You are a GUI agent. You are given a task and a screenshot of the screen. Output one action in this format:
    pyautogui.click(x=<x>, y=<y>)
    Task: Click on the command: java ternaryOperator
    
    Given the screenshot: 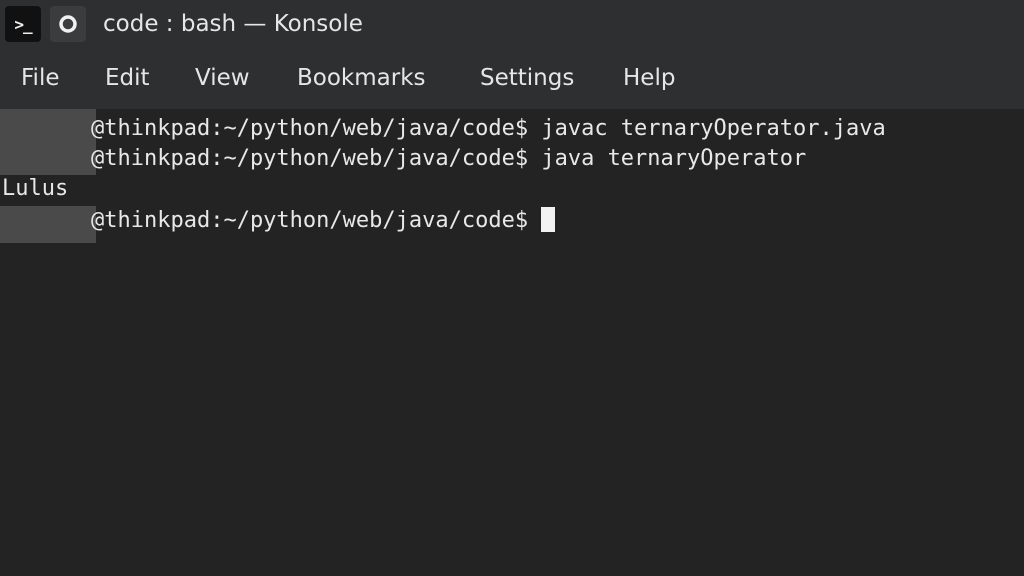 What is the action you would take?
    pyautogui.click(x=667, y=158)
    